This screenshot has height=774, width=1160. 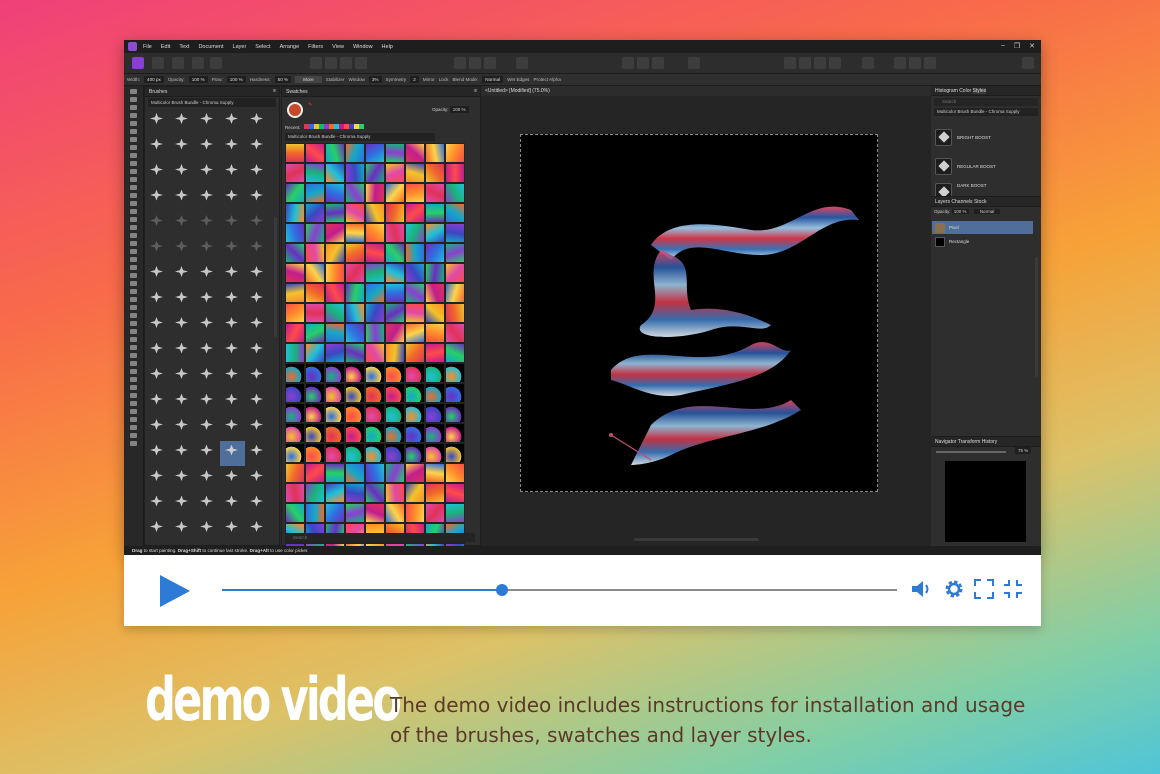 I want to click on app-logo, so click(x=132, y=46).